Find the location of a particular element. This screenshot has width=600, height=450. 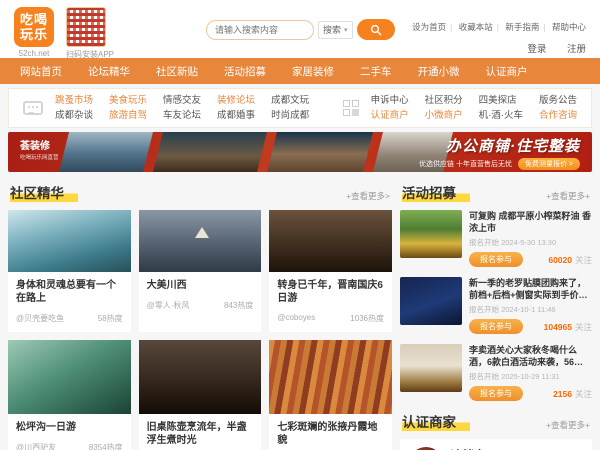

nav-item-new-posts: 社区新贴 is located at coordinates (177, 71).